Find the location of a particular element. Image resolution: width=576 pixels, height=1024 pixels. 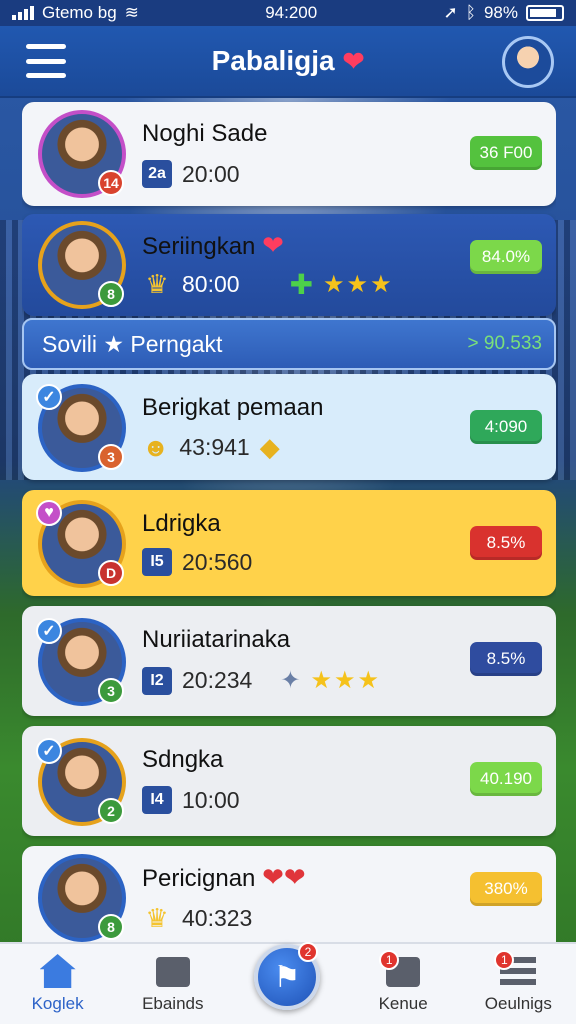

player-meta: ♛ 40:323 is located at coordinates (197, 917).